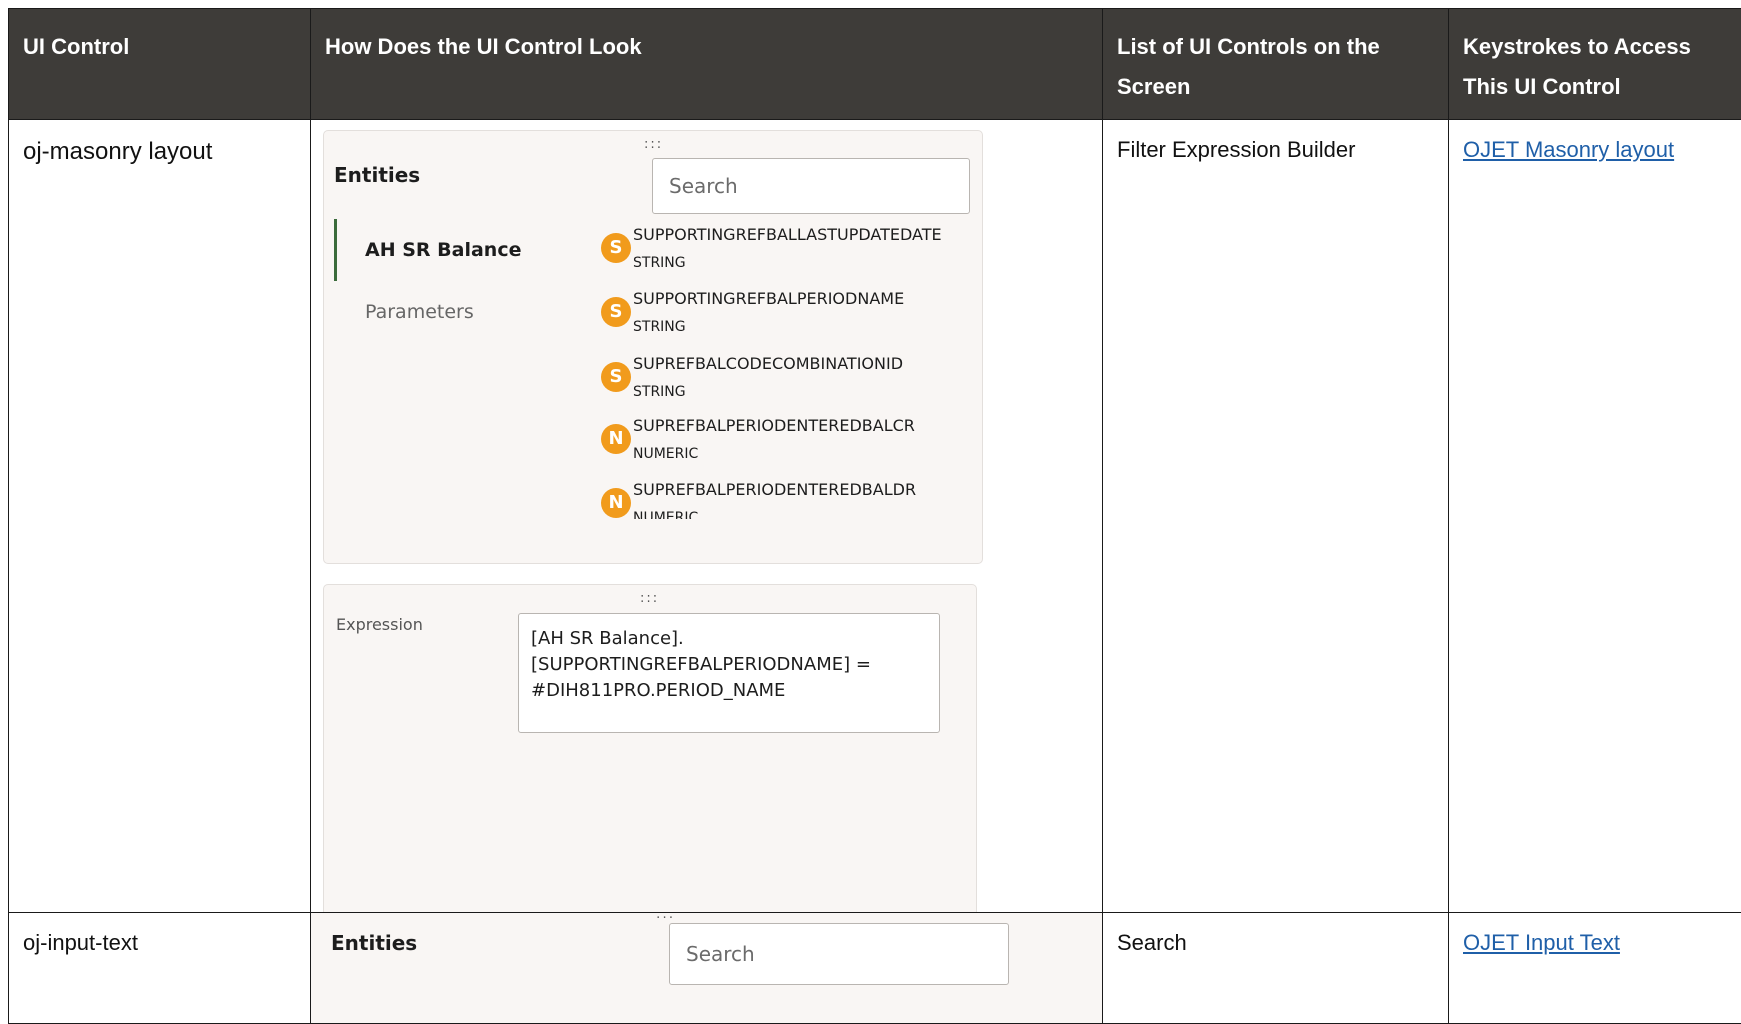 The height and width of the screenshot is (1024, 1741). Describe the element at coordinates (1595, 968) in the screenshot. I see `cell-keystrokes: OJET Input Text` at that location.